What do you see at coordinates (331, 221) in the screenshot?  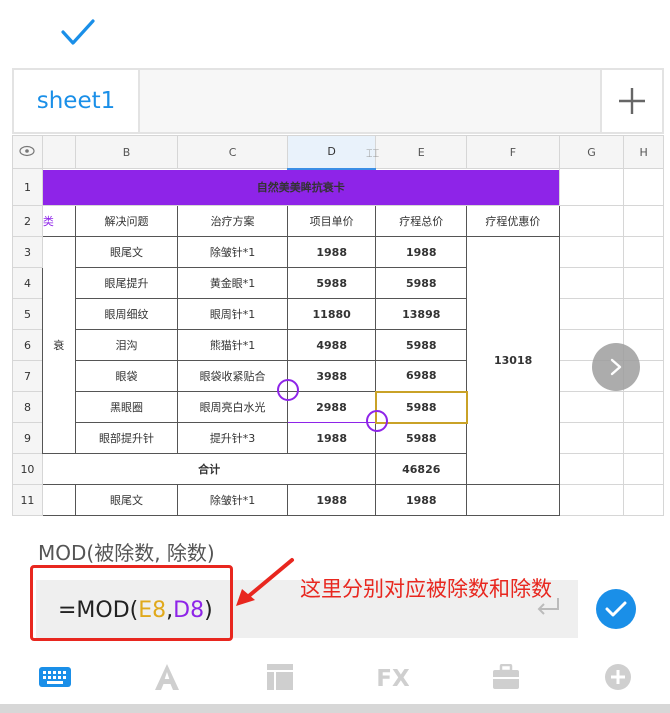 I see `header-cell: 项目单价` at bounding box center [331, 221].